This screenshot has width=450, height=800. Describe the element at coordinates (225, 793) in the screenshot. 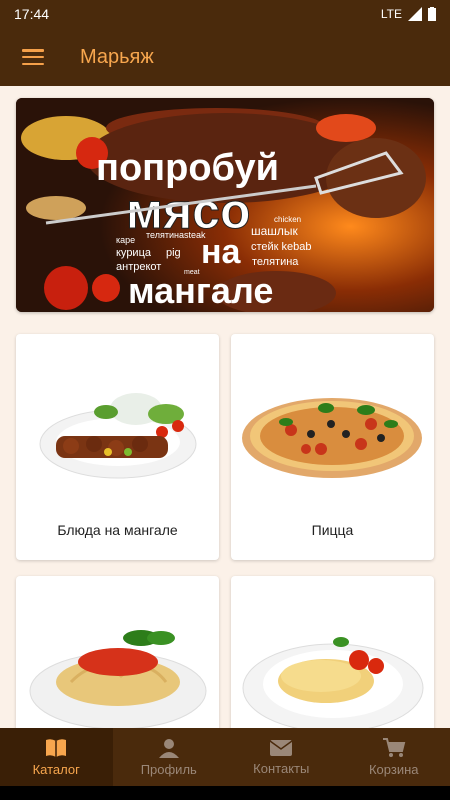

I see `system-navigation-bar` at that location.